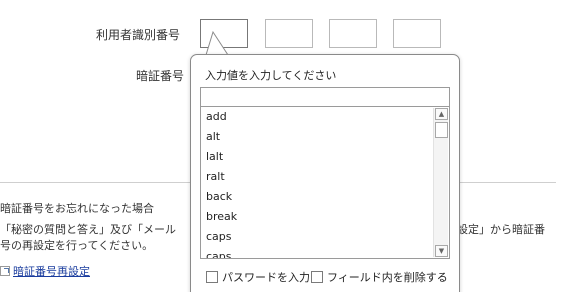  Describe the element at coordinates (441, 114) in the screenshot. I see `scroll-up-icon: ▲` at that location.